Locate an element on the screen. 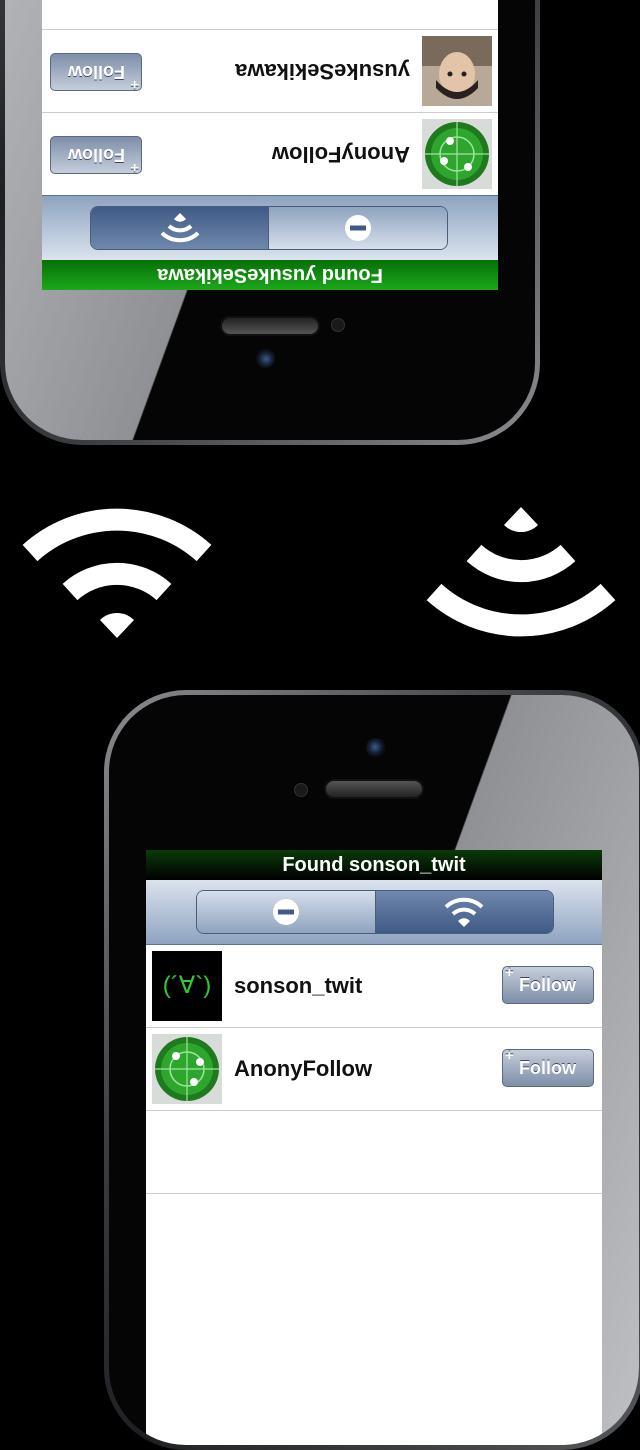 The height and width of the screenshot is (1450, 640). list-item: yusukeSekikawa + Follow is located at coordinates (270, 70).